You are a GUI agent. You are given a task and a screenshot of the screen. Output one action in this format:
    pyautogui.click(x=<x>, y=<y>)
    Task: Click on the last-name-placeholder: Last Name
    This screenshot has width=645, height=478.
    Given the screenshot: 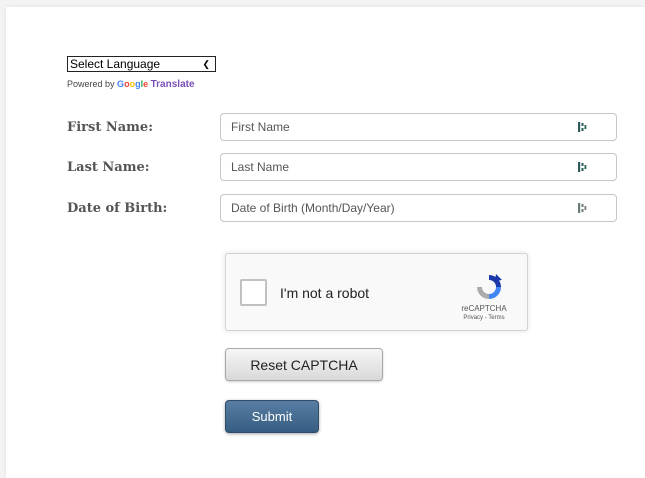 What is the action you would take?
    pyautogui.click(x=260, y=167)
    